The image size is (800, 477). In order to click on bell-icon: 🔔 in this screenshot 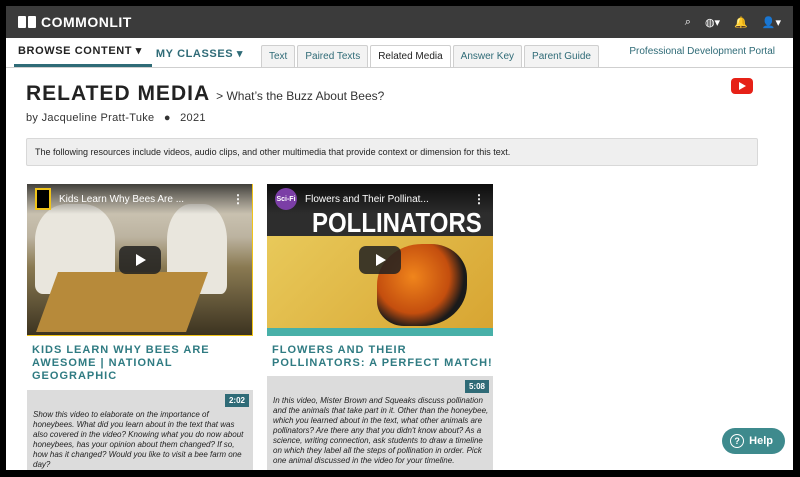, I will do `click(741, 22)`.